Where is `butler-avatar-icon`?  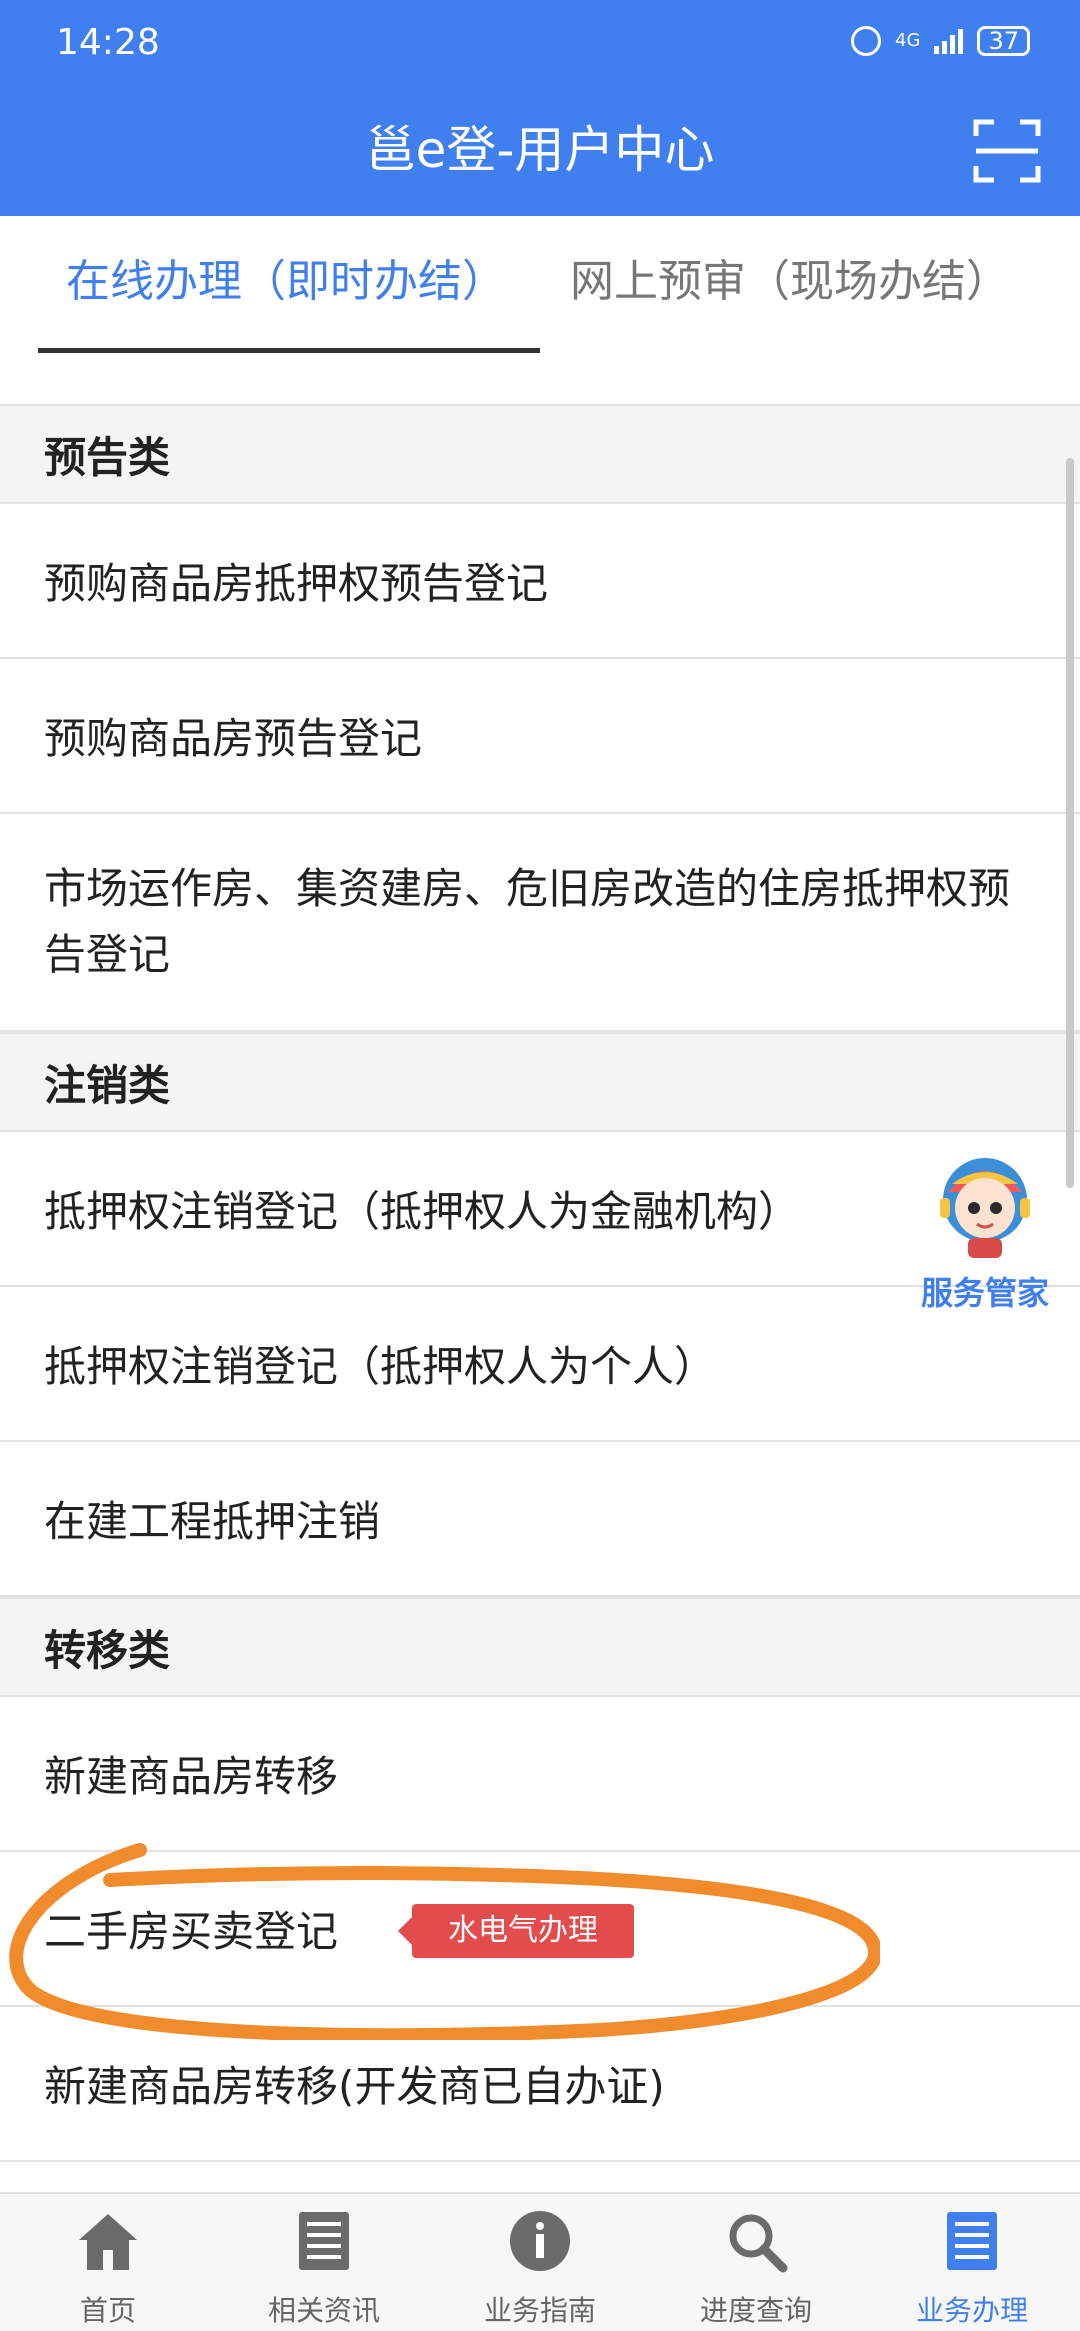 butler-avatar-icon is located at coordinates (985, 1208).